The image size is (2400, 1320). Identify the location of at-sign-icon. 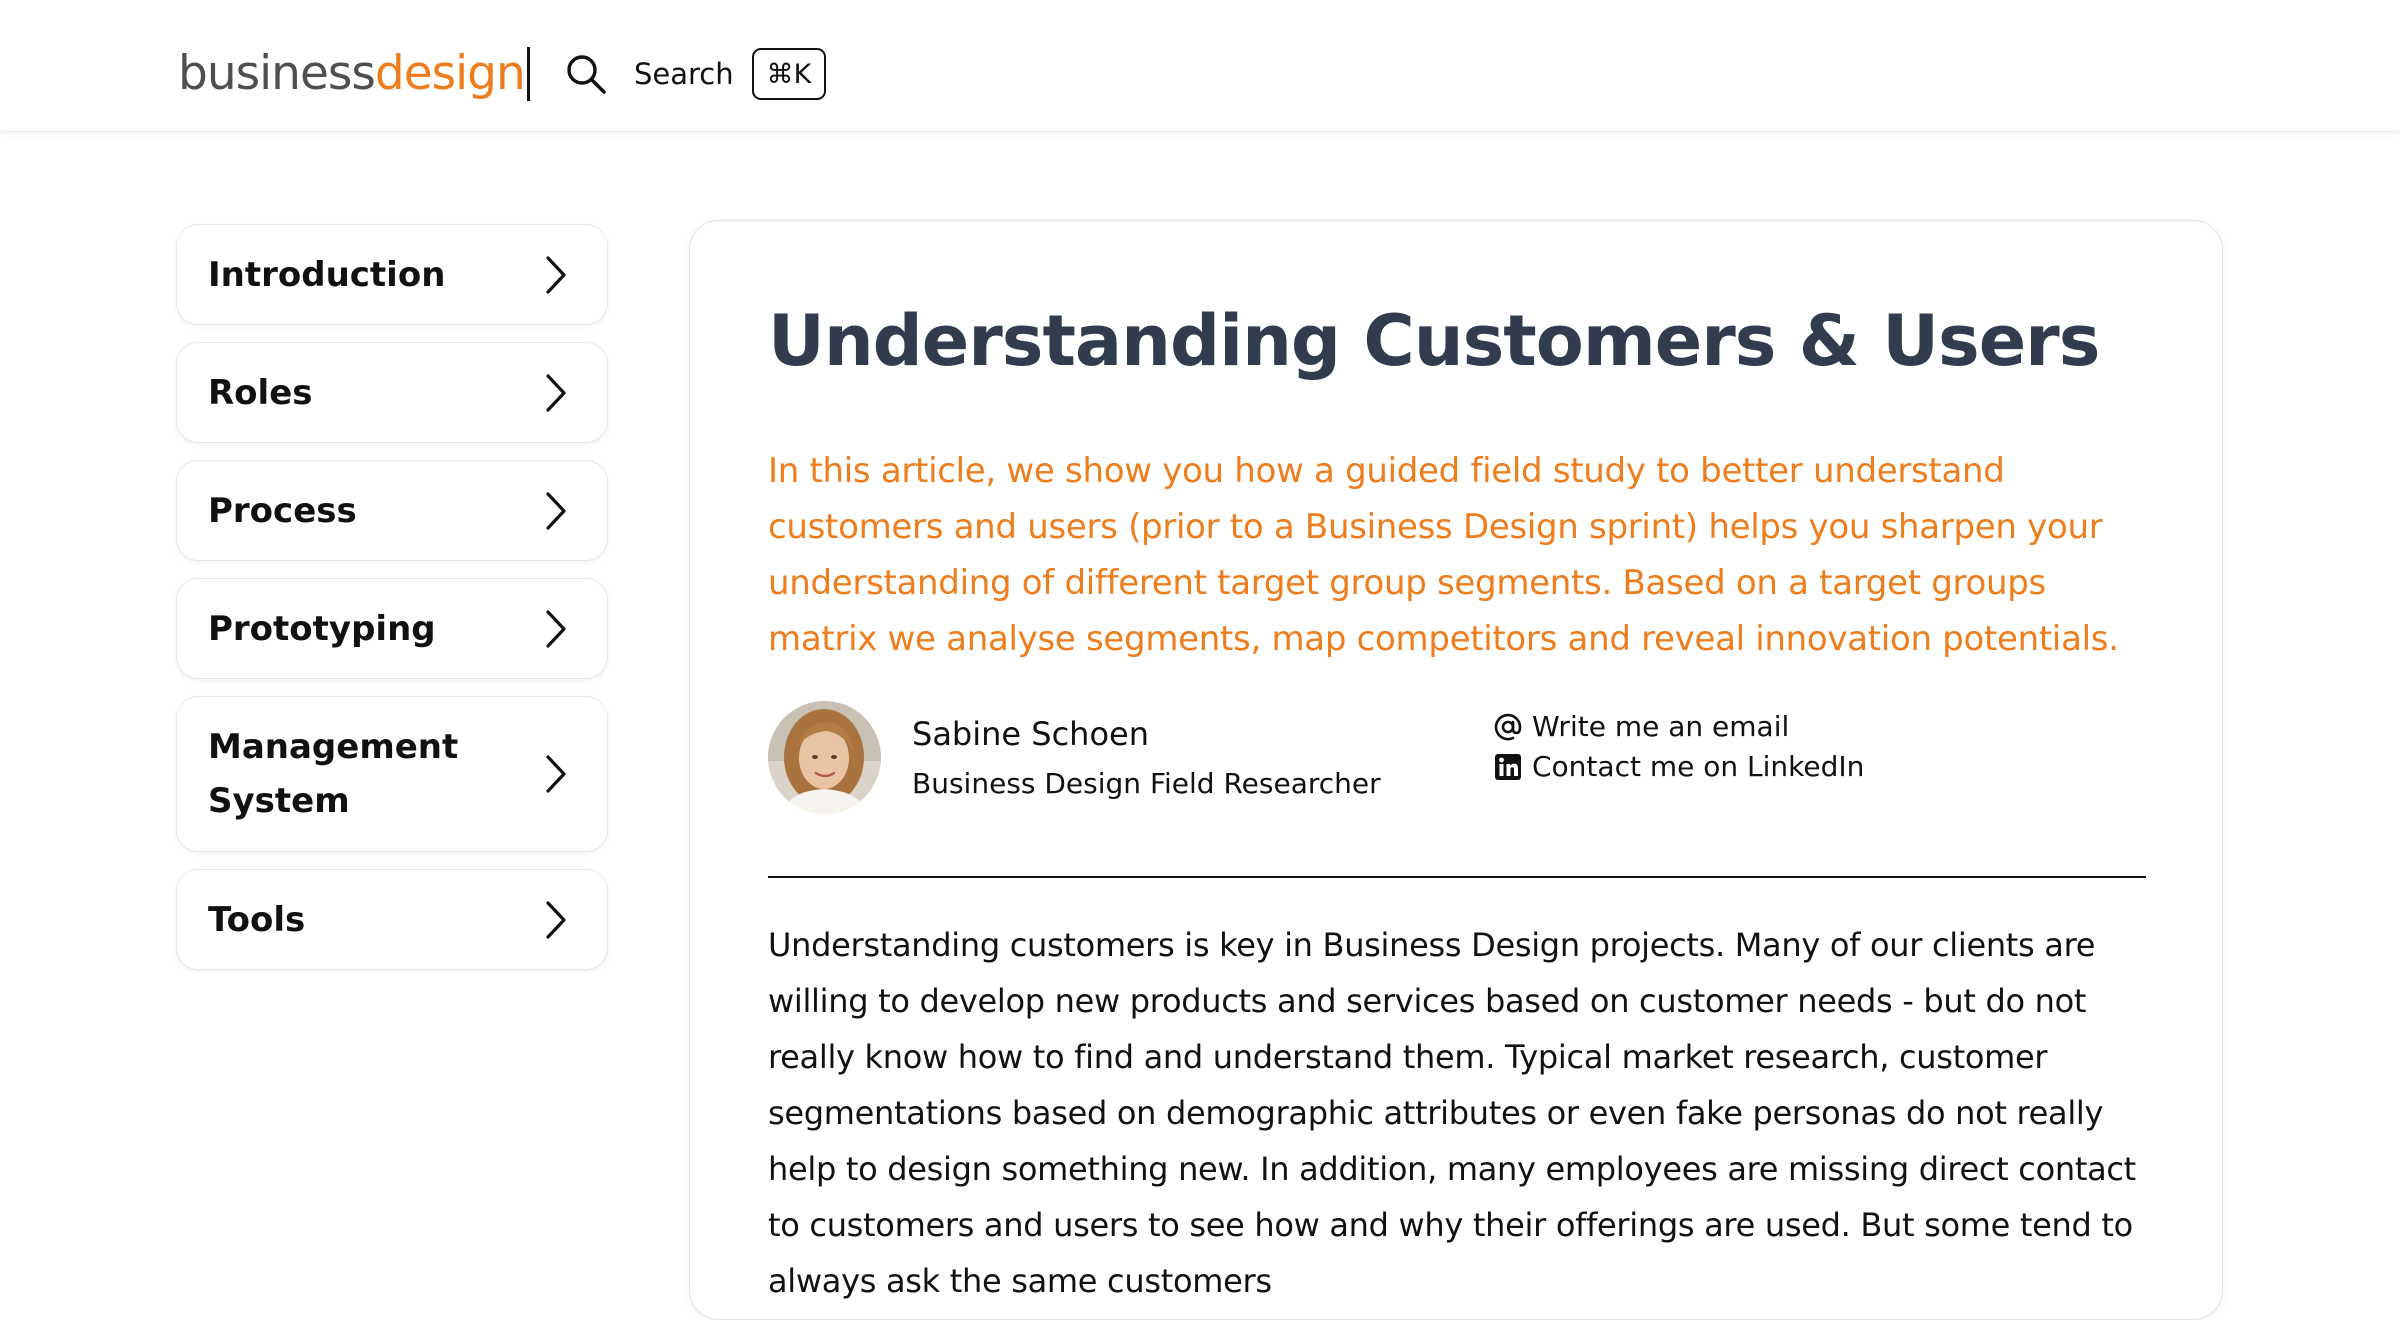
(1508, 727).